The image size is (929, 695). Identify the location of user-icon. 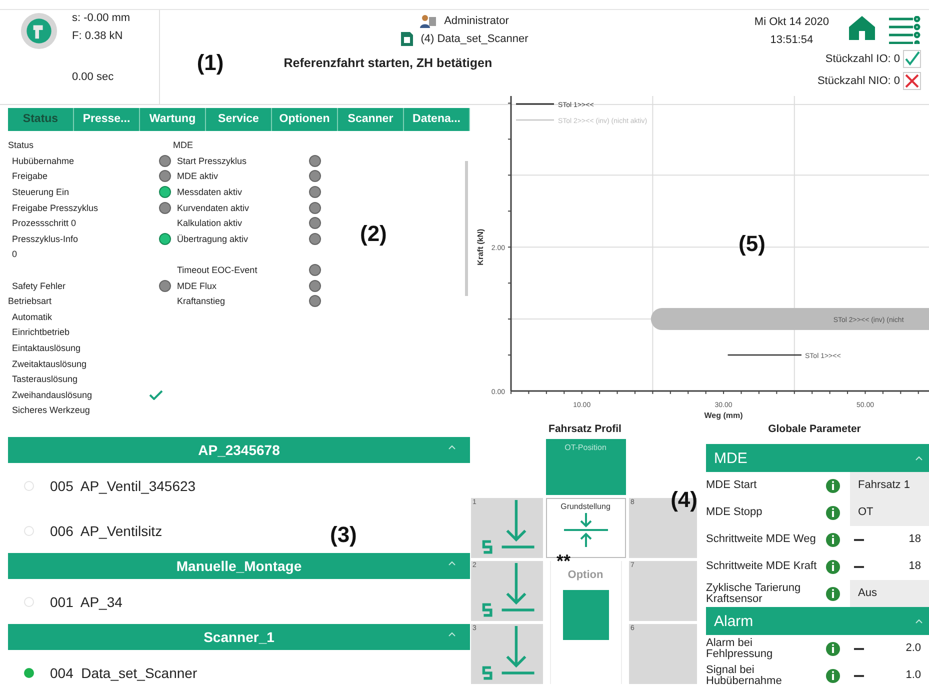
(428, 21).